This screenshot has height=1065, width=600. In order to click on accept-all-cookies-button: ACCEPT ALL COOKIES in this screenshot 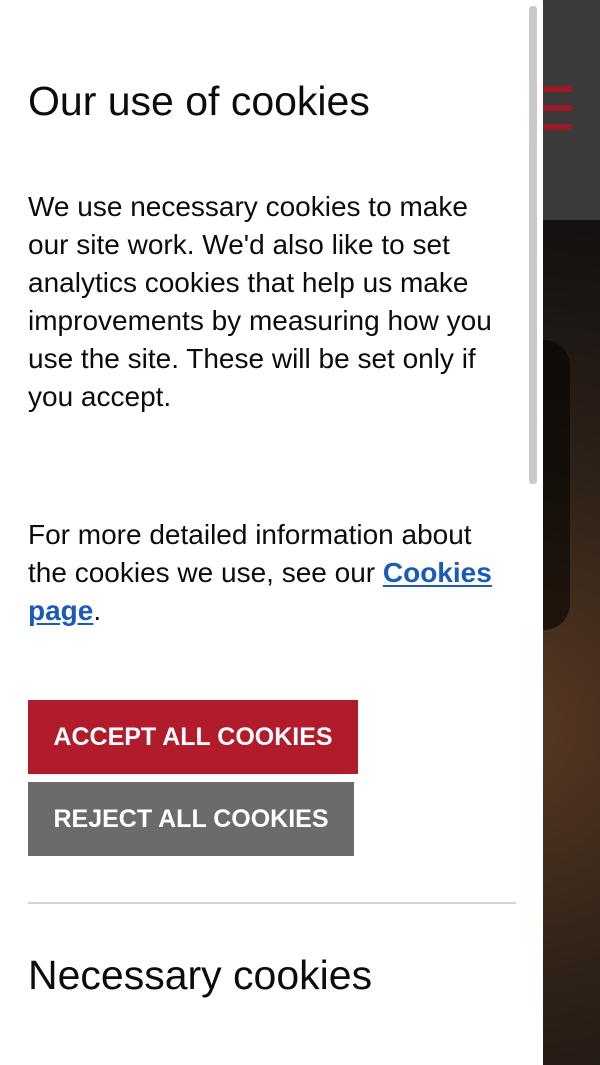, I will do `click(193, 737)`.